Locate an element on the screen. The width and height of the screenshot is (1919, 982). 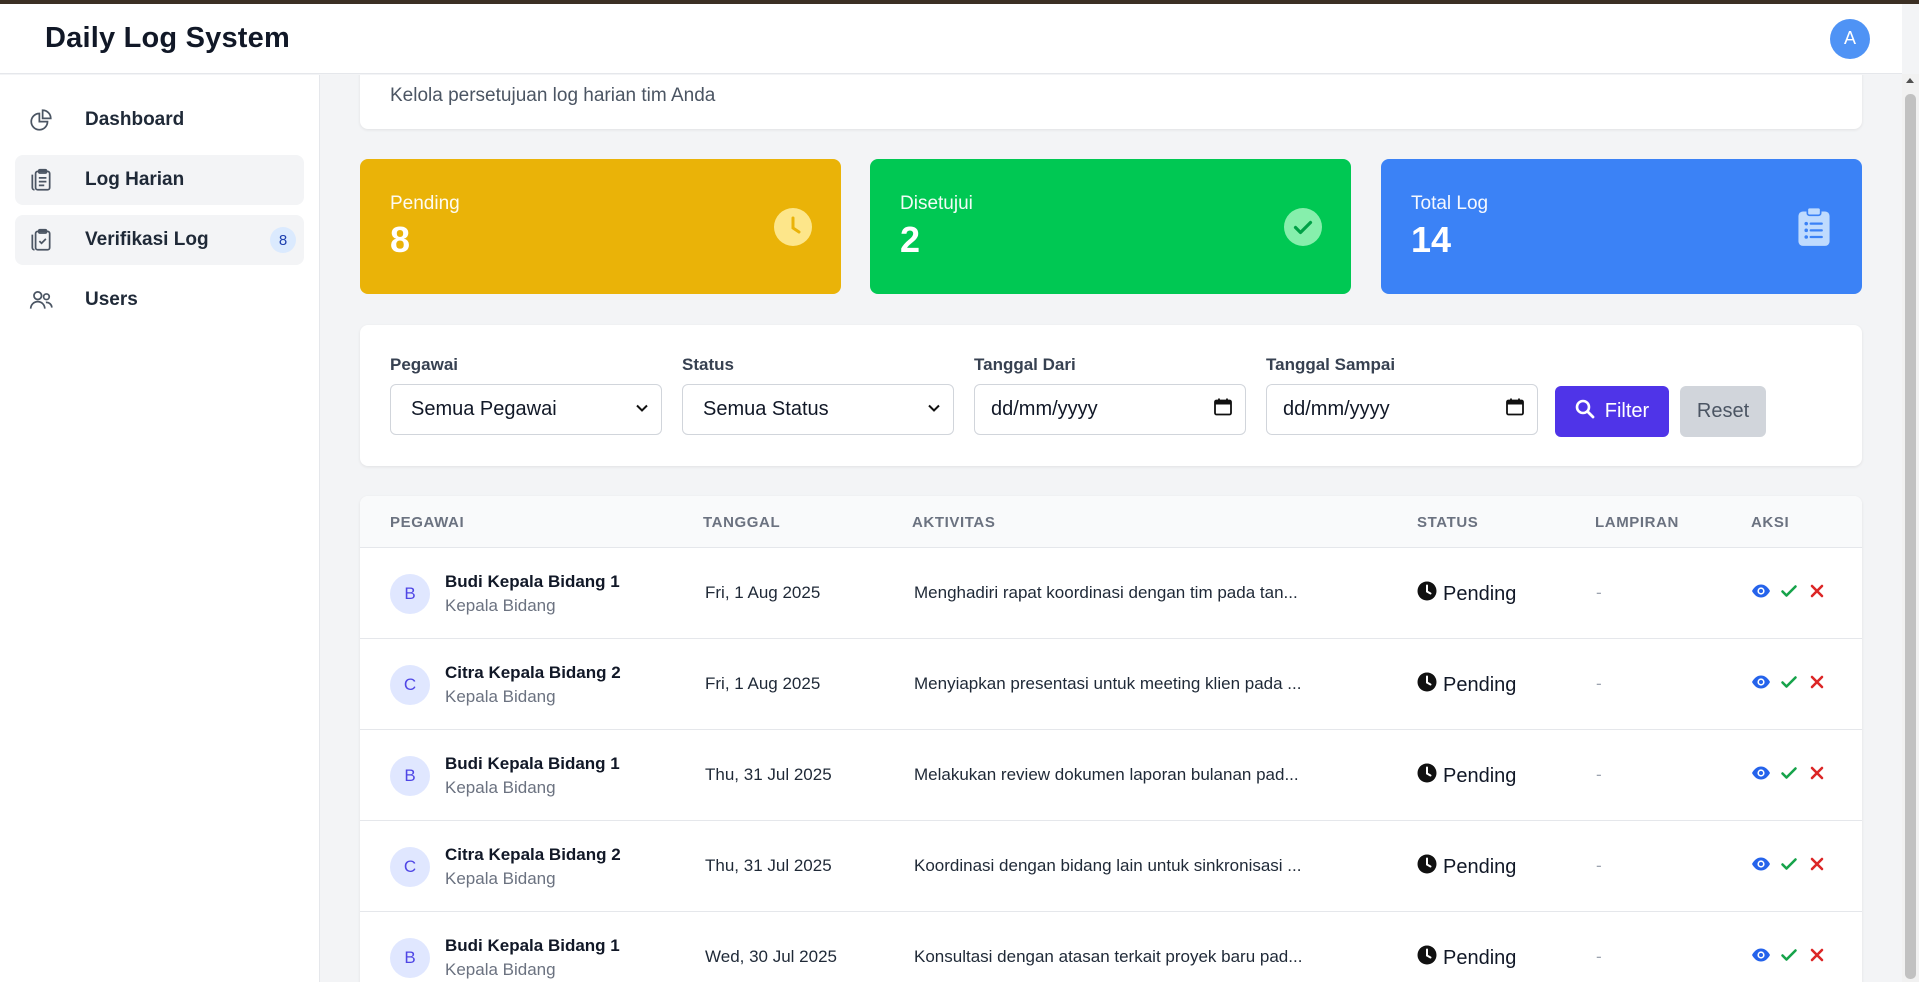
filter-button: Filter is located at coordinates (1612, 411).